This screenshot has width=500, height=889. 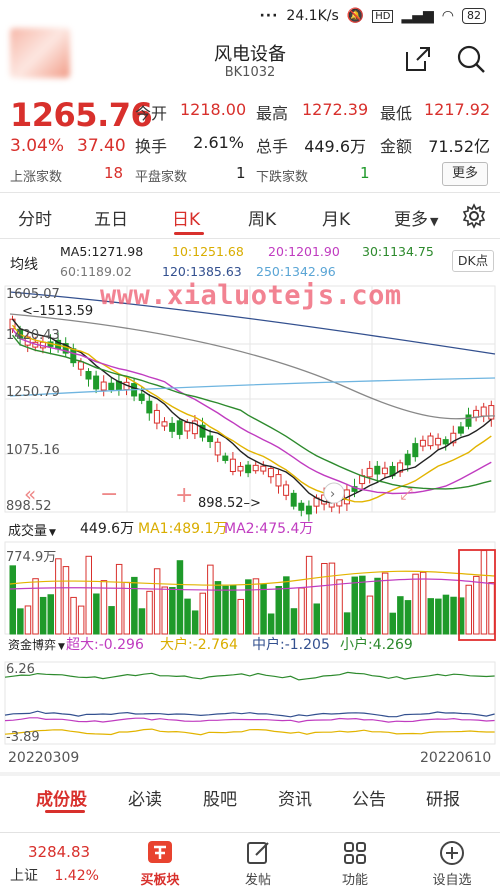 I want to click on ma10-value: 10:1251.68, so click(x=208, y=251).